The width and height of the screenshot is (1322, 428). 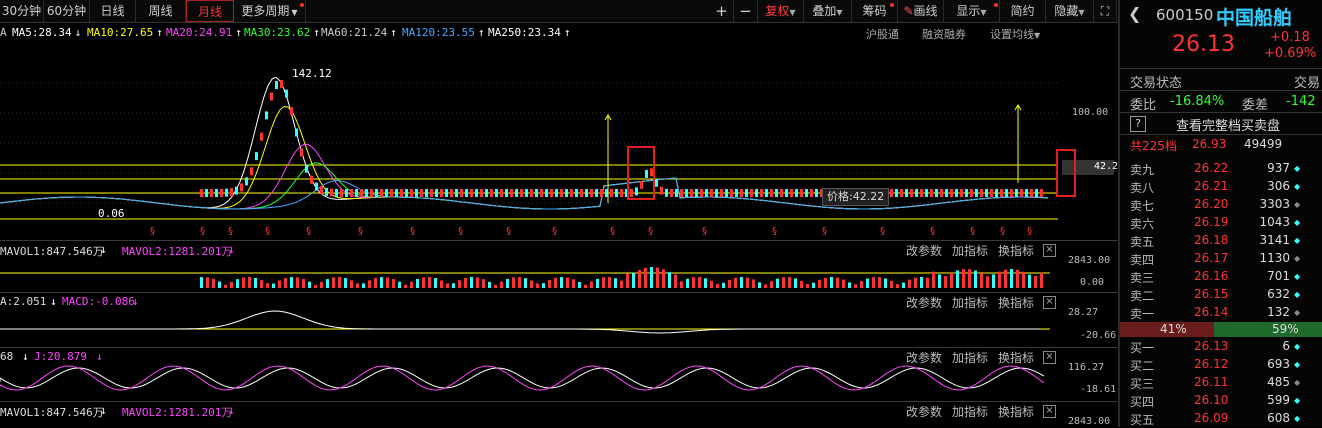 What do you see at coordinates (1142, 224) in the screenshot?
I see `level-label: 卖六` at bounding box center [1142, 224].